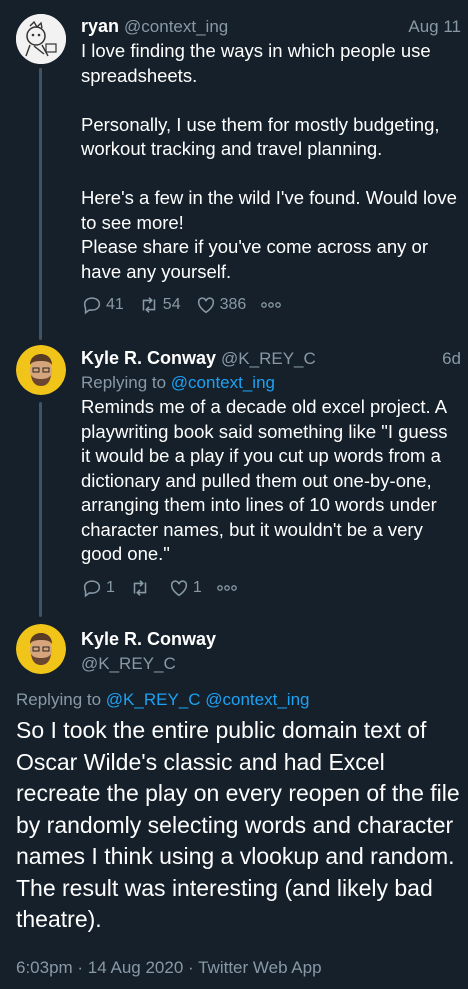 This screenshot has width=468, height=989. What do you see at coordinates (176, 26) in the screenshot?
I see `author-handle: @context_ing` at bounding box center [176, 26].